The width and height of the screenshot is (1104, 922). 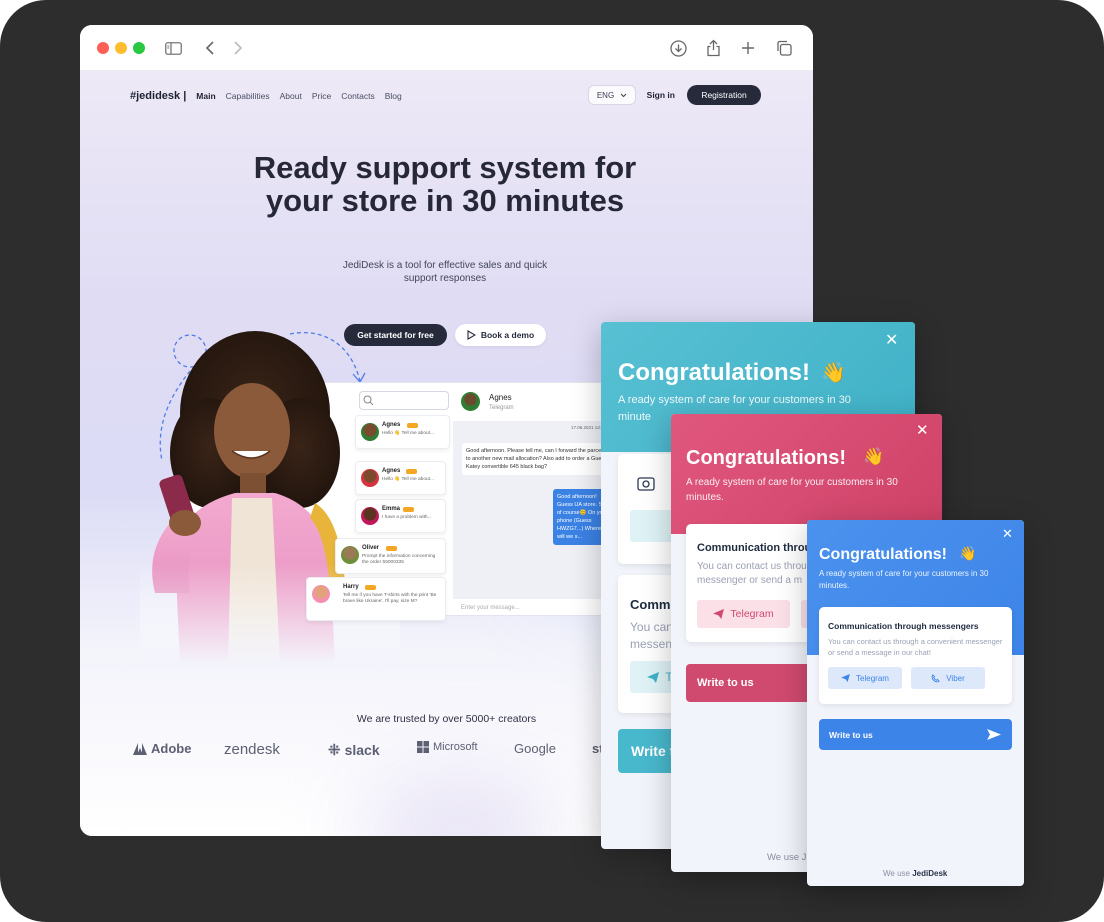 What do you see at coordinates (936, 677) in the screenshot?
I see `viber-icon` at bounding box center [936, 677].